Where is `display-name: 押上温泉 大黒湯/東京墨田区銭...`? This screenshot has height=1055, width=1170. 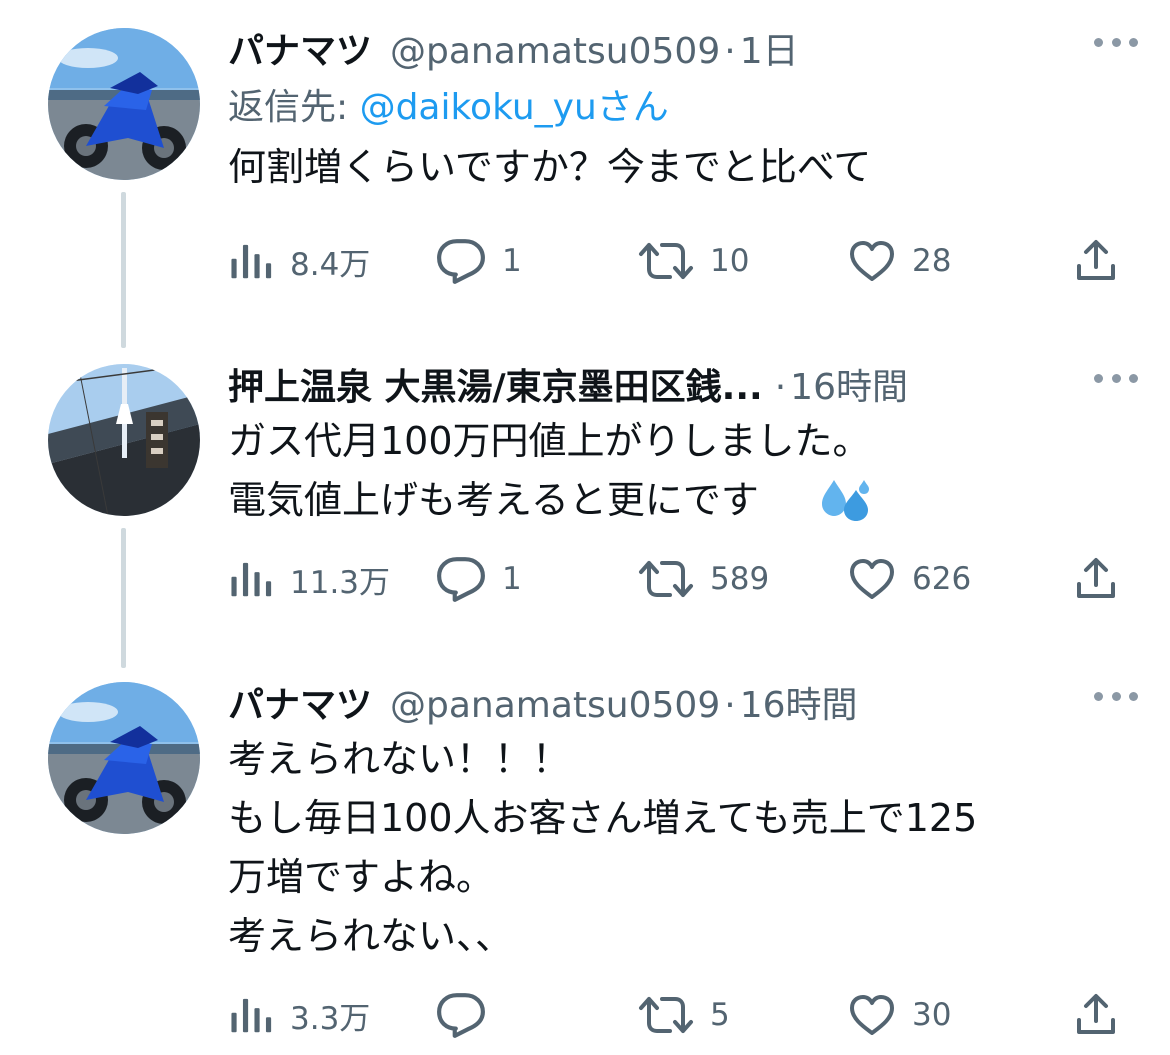
display-name: 押上温泉 大黒湯/東京墨田区銭... is located at coordinates (495, 384).